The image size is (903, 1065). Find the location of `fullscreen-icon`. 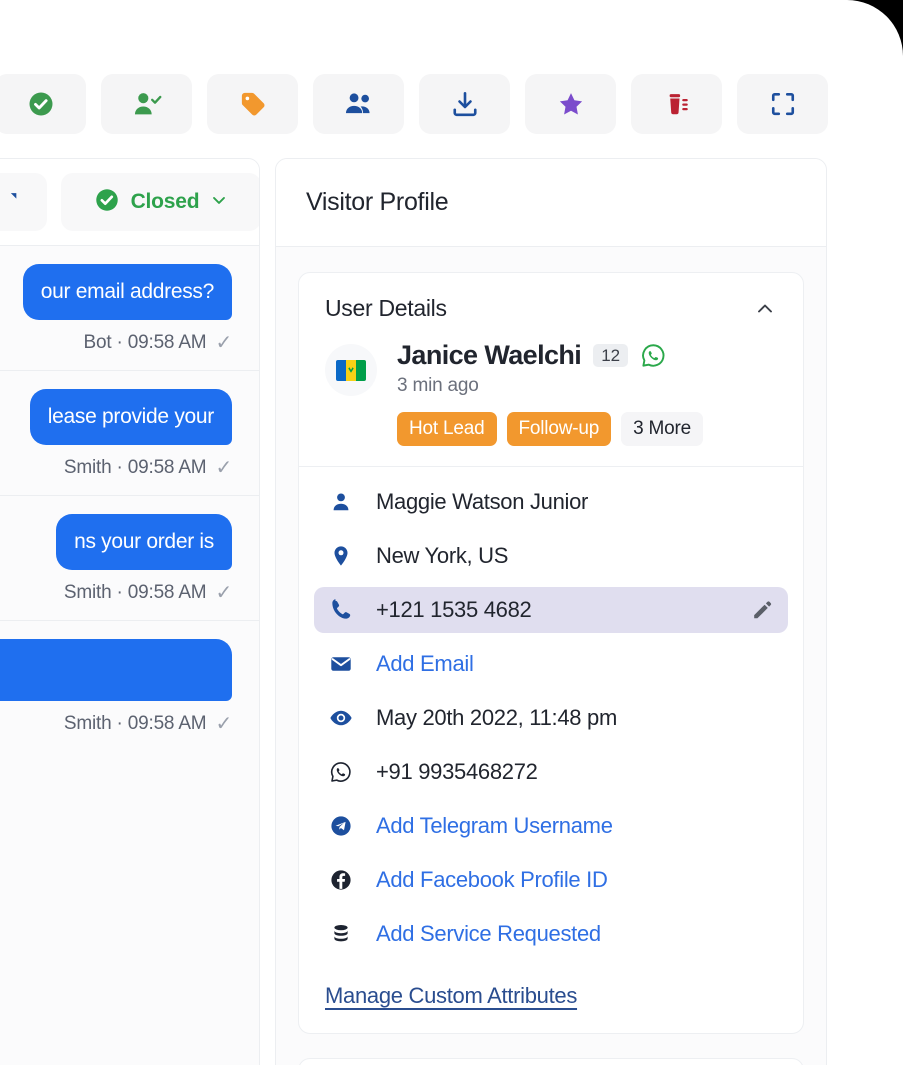

fullscreen-icon is located at coordinates (783, 104).